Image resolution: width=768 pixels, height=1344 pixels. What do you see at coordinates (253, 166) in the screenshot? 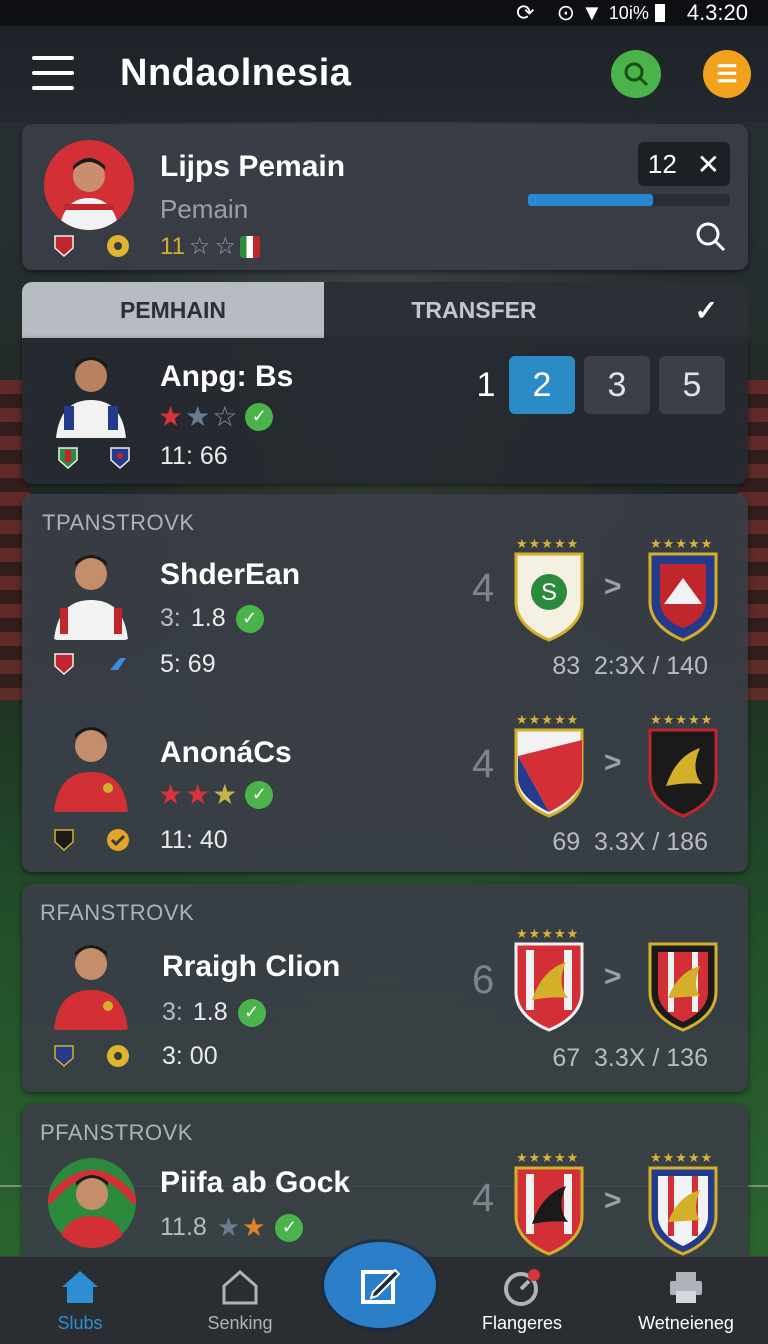
I see `profile-name: Lijps Pemain` at bounding box center [253, 166].